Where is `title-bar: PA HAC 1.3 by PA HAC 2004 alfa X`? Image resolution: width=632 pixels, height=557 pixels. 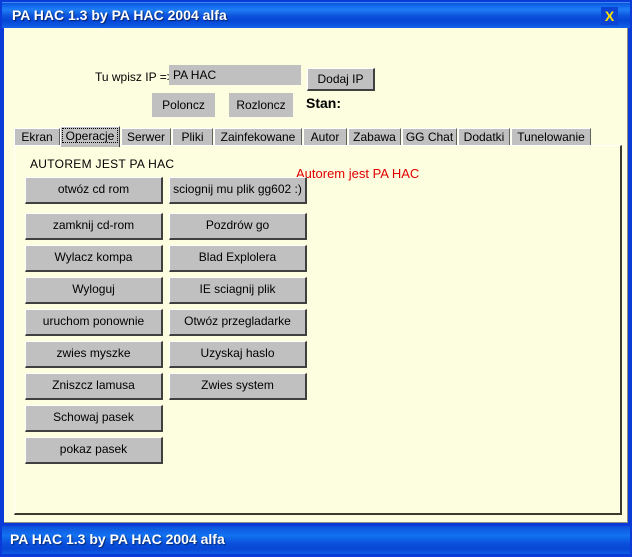
title-bar: PA HAC 1.3 by PA HAC 2004 alfa X is located at coordinates (316, 15).